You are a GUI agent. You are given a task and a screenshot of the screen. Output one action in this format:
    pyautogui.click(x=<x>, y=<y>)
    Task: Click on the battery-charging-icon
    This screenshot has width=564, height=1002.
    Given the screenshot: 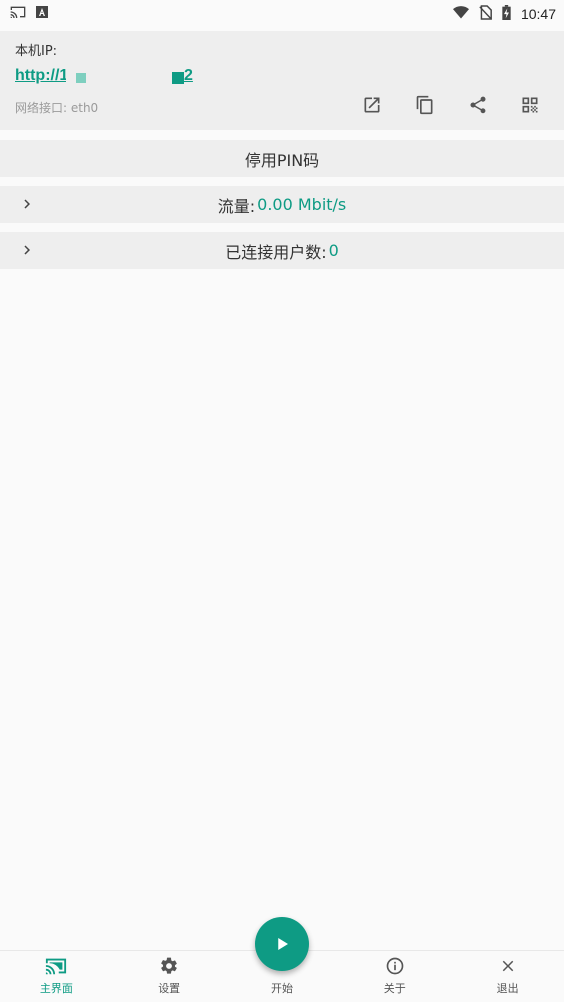 What is the action you would take?
    pyautogui.click(x=506, y=14)
    